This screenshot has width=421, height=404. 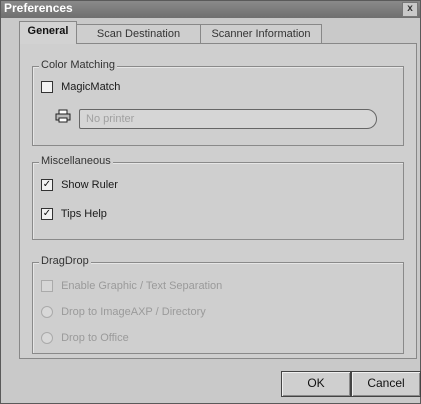 I want to click on tips-help-checkbox: ✓ Tips Help, so click(x=74, y=214).